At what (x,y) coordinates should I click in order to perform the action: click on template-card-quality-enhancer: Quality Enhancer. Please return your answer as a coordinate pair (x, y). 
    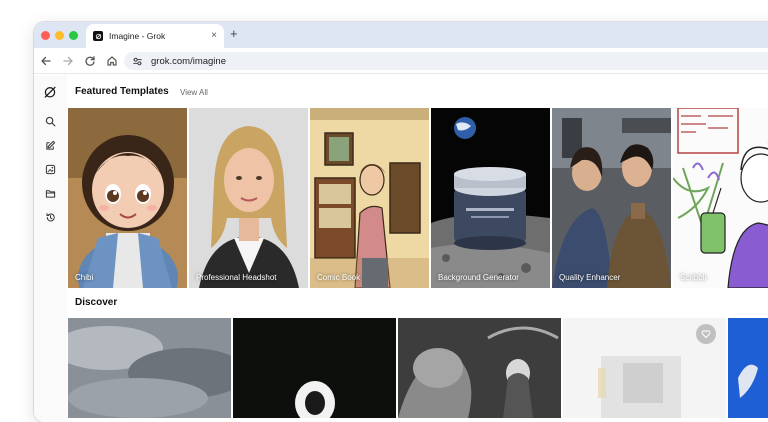
    Looking at the image, I should click on (611, 198).